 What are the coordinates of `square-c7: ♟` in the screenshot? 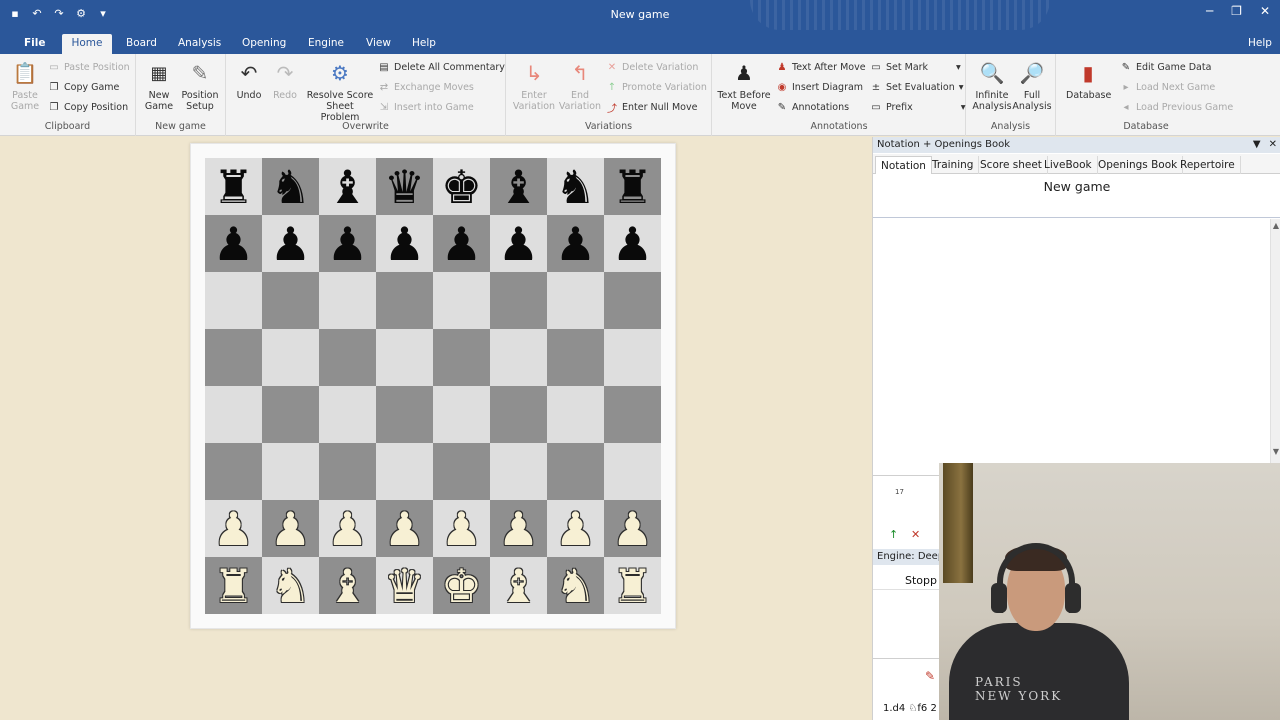 It's located at (347, 243).